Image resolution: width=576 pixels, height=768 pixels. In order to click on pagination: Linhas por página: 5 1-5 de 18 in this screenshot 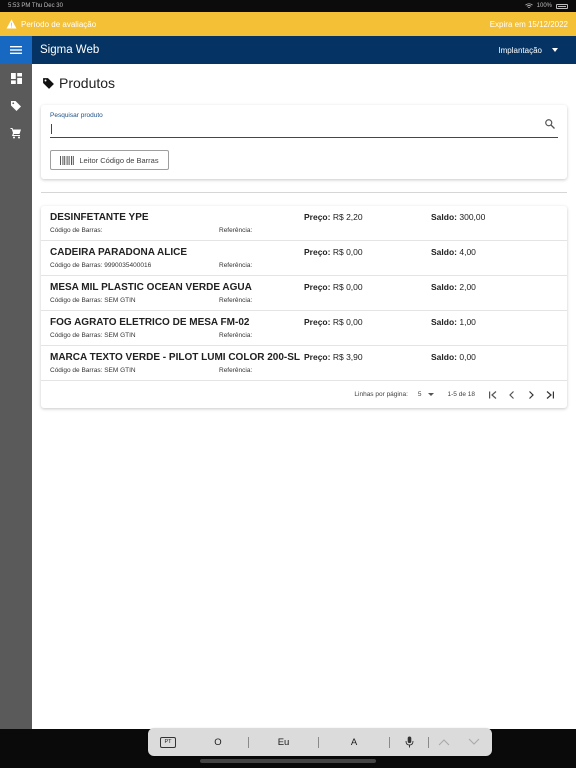, I will do `click(304, 394)`.